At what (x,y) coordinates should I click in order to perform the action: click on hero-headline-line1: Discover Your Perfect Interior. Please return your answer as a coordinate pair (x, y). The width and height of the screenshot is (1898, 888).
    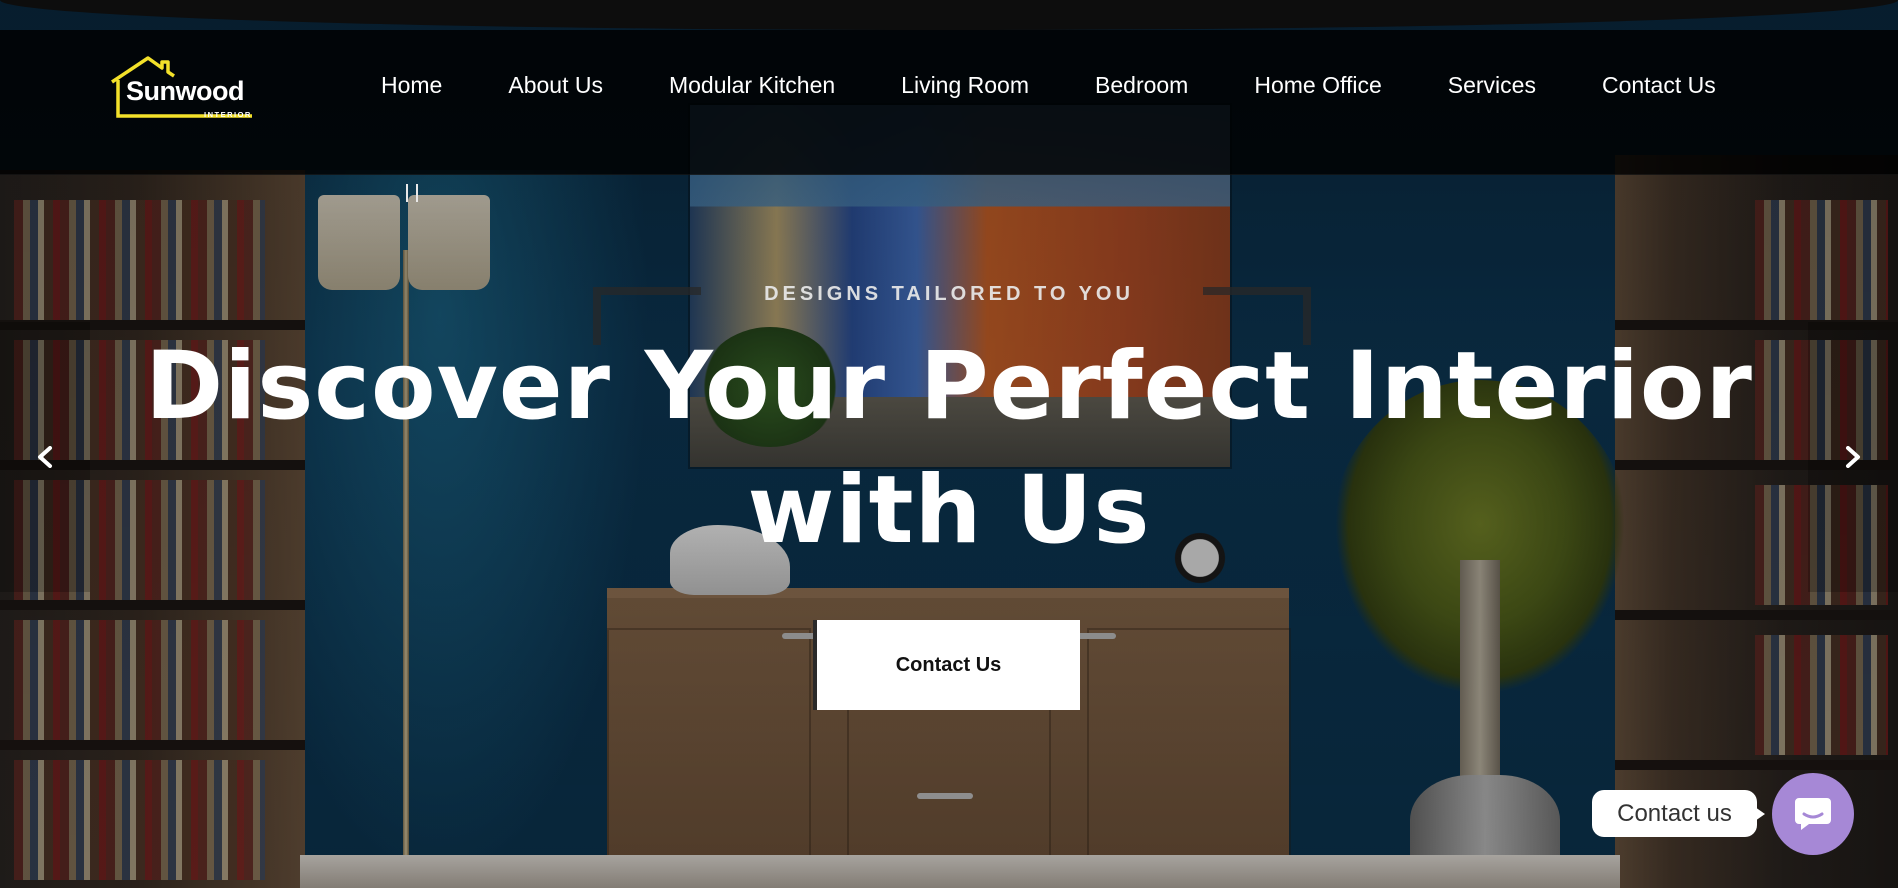
    Looking at the image, I should click on (949, 386).